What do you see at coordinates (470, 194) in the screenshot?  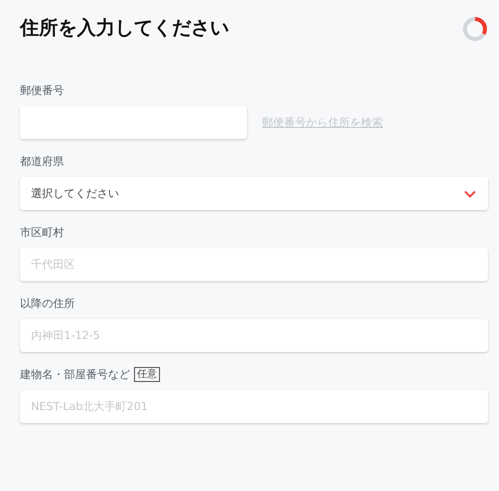 I see `chevron-down-icon` at bounding box center [470, 194].